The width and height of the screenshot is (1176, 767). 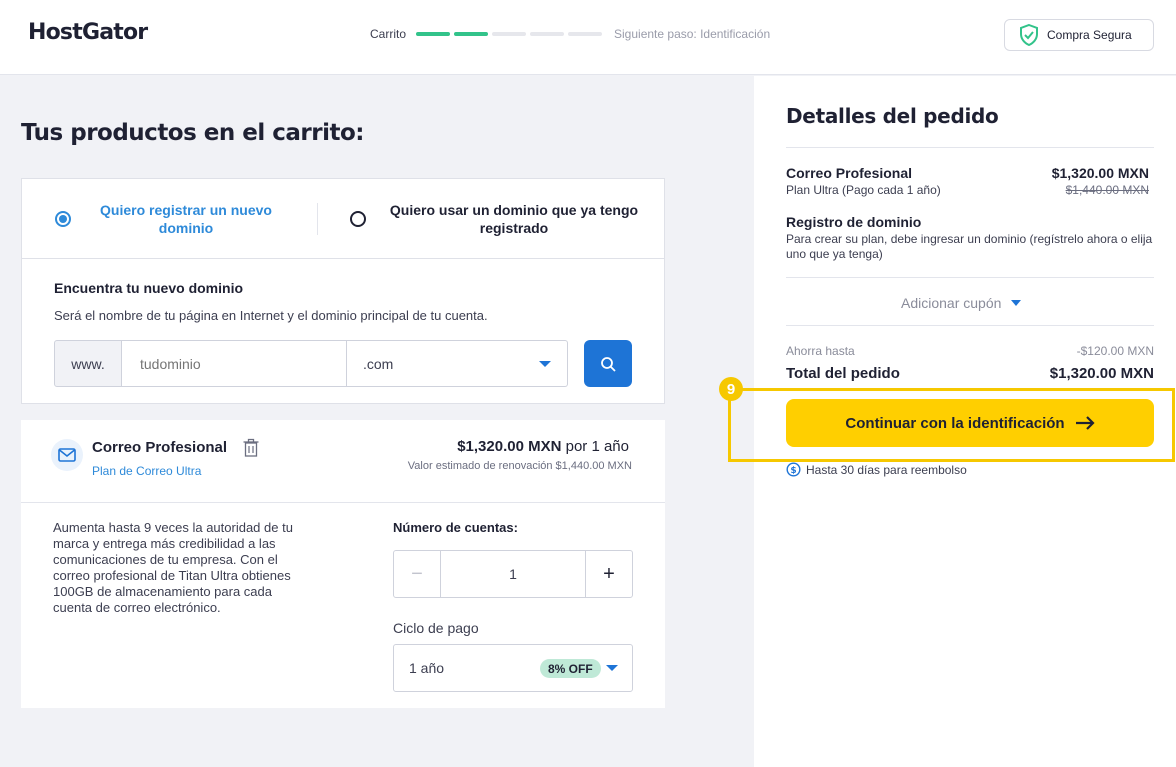 What do you see at coordinates (513, 668) in the screenshot?
I see `billing-cycle-select: 1 año 8% OFF` at bounding box center [513, 668].